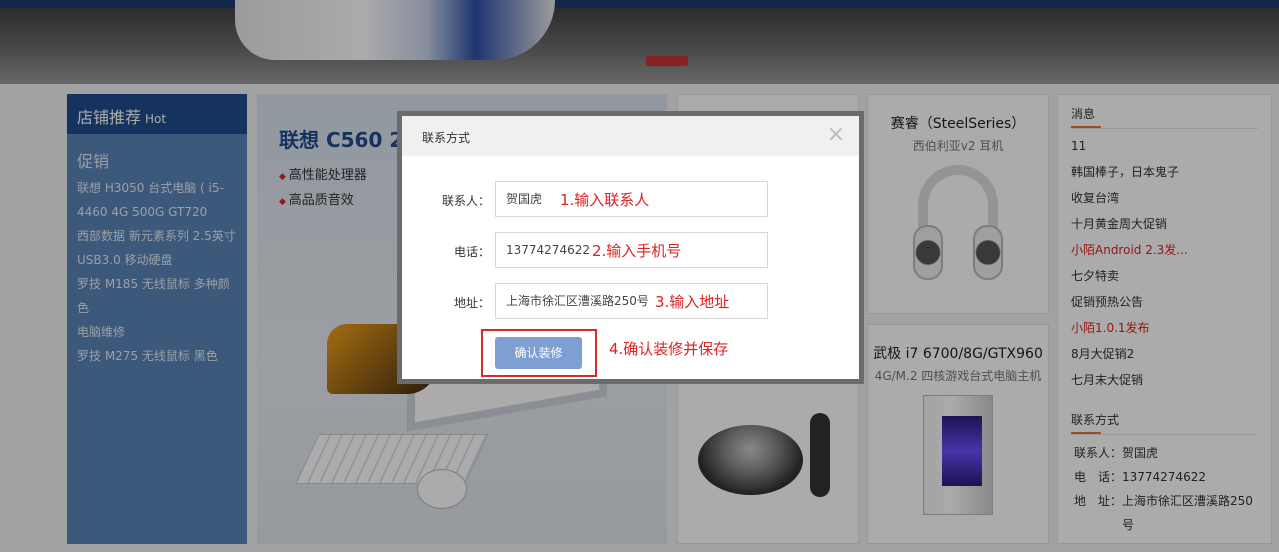 This screenshot has height=552, width=1279. What do you see at coordinates (692, 302) in the screenshot?
I see `annotation-step3: 3.输入地址` at bounding box center [692, 302].